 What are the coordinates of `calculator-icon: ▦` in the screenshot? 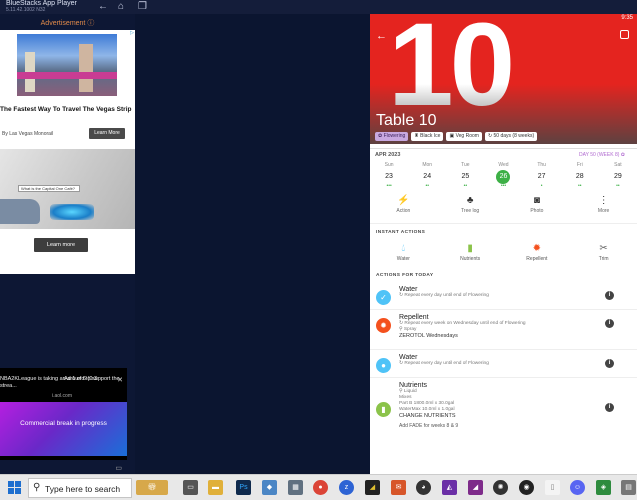 It's located at (295, 487).